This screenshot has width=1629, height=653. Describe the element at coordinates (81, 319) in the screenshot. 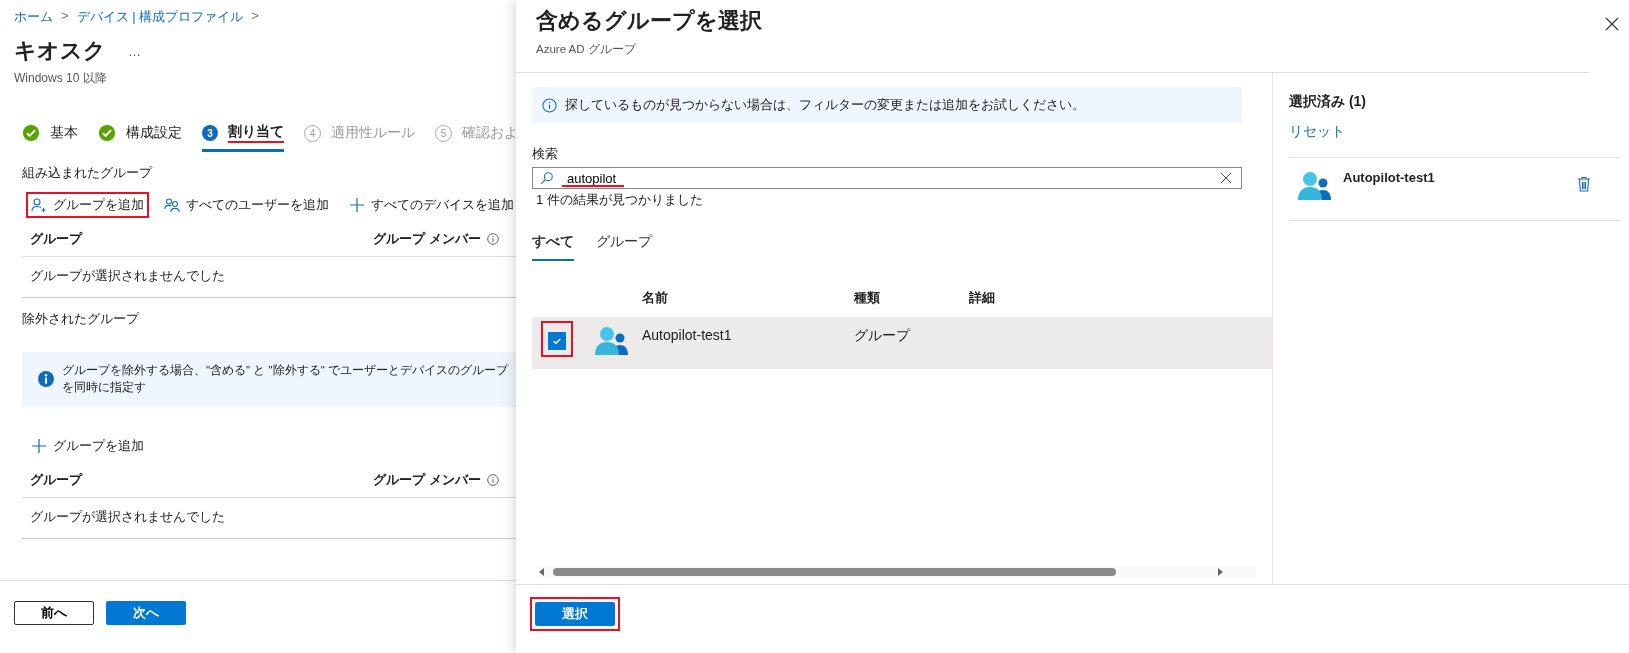

I see `section-heading: 除外されたグループ` at that location.